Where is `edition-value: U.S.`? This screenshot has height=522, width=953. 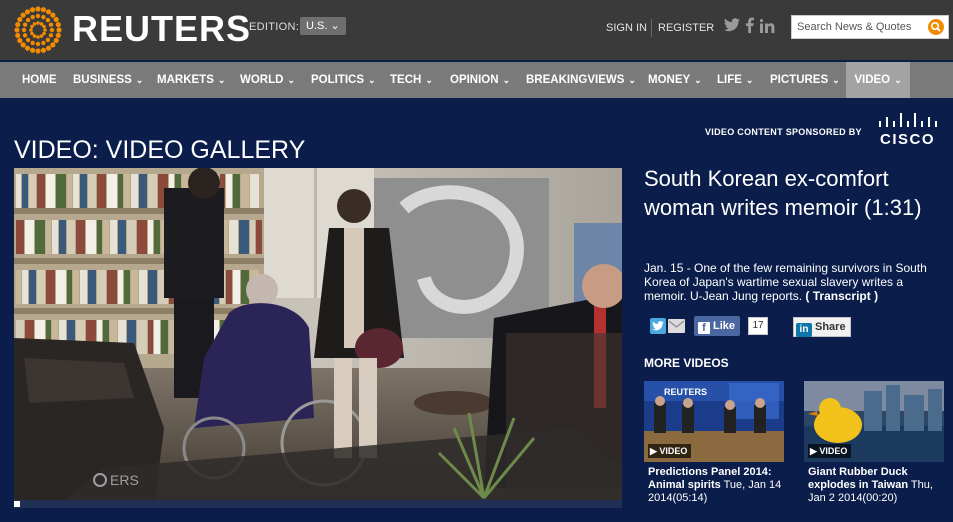
edition-value: U.S. is located at coordinates (317, 26).